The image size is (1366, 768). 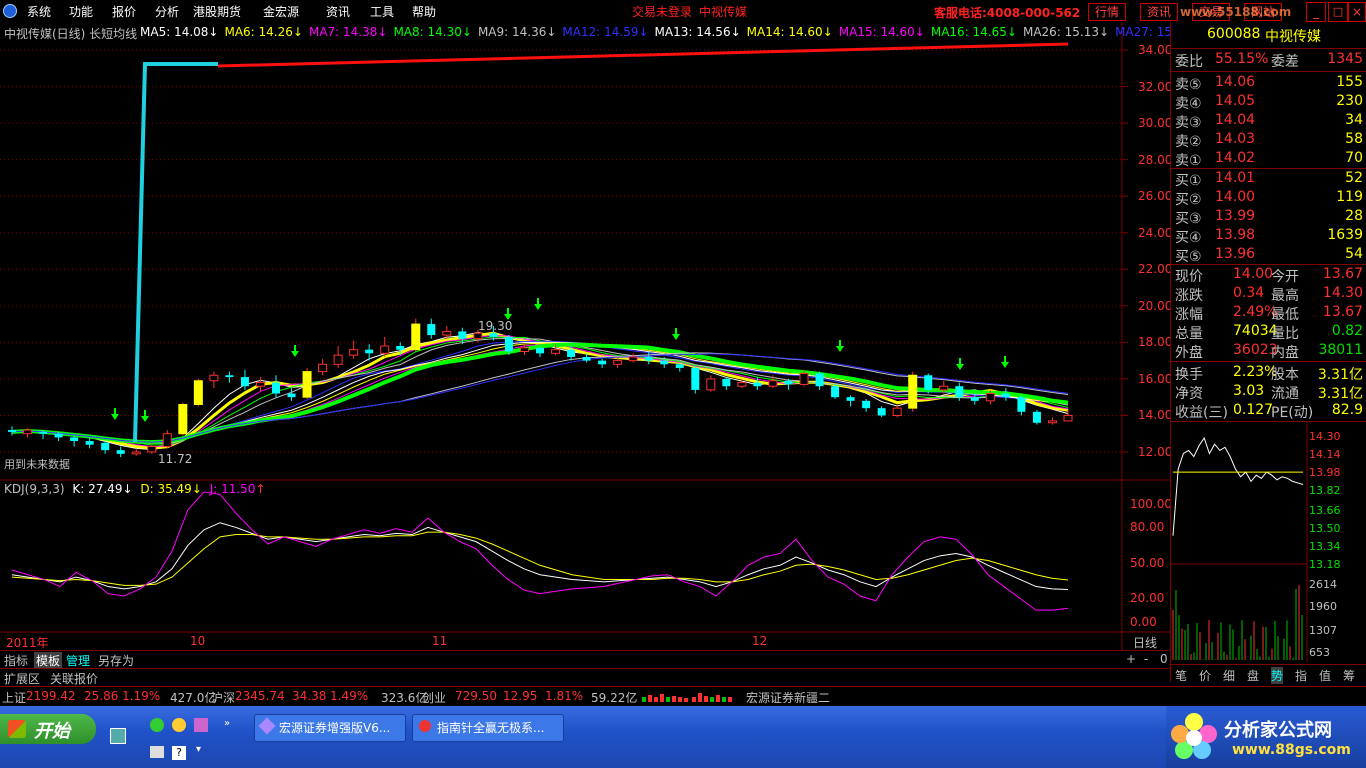 What do you see at coordinates (404, 698) in the screenshot?
I see `sz-amount: 323.6亿` at bounding box center [404, 698].